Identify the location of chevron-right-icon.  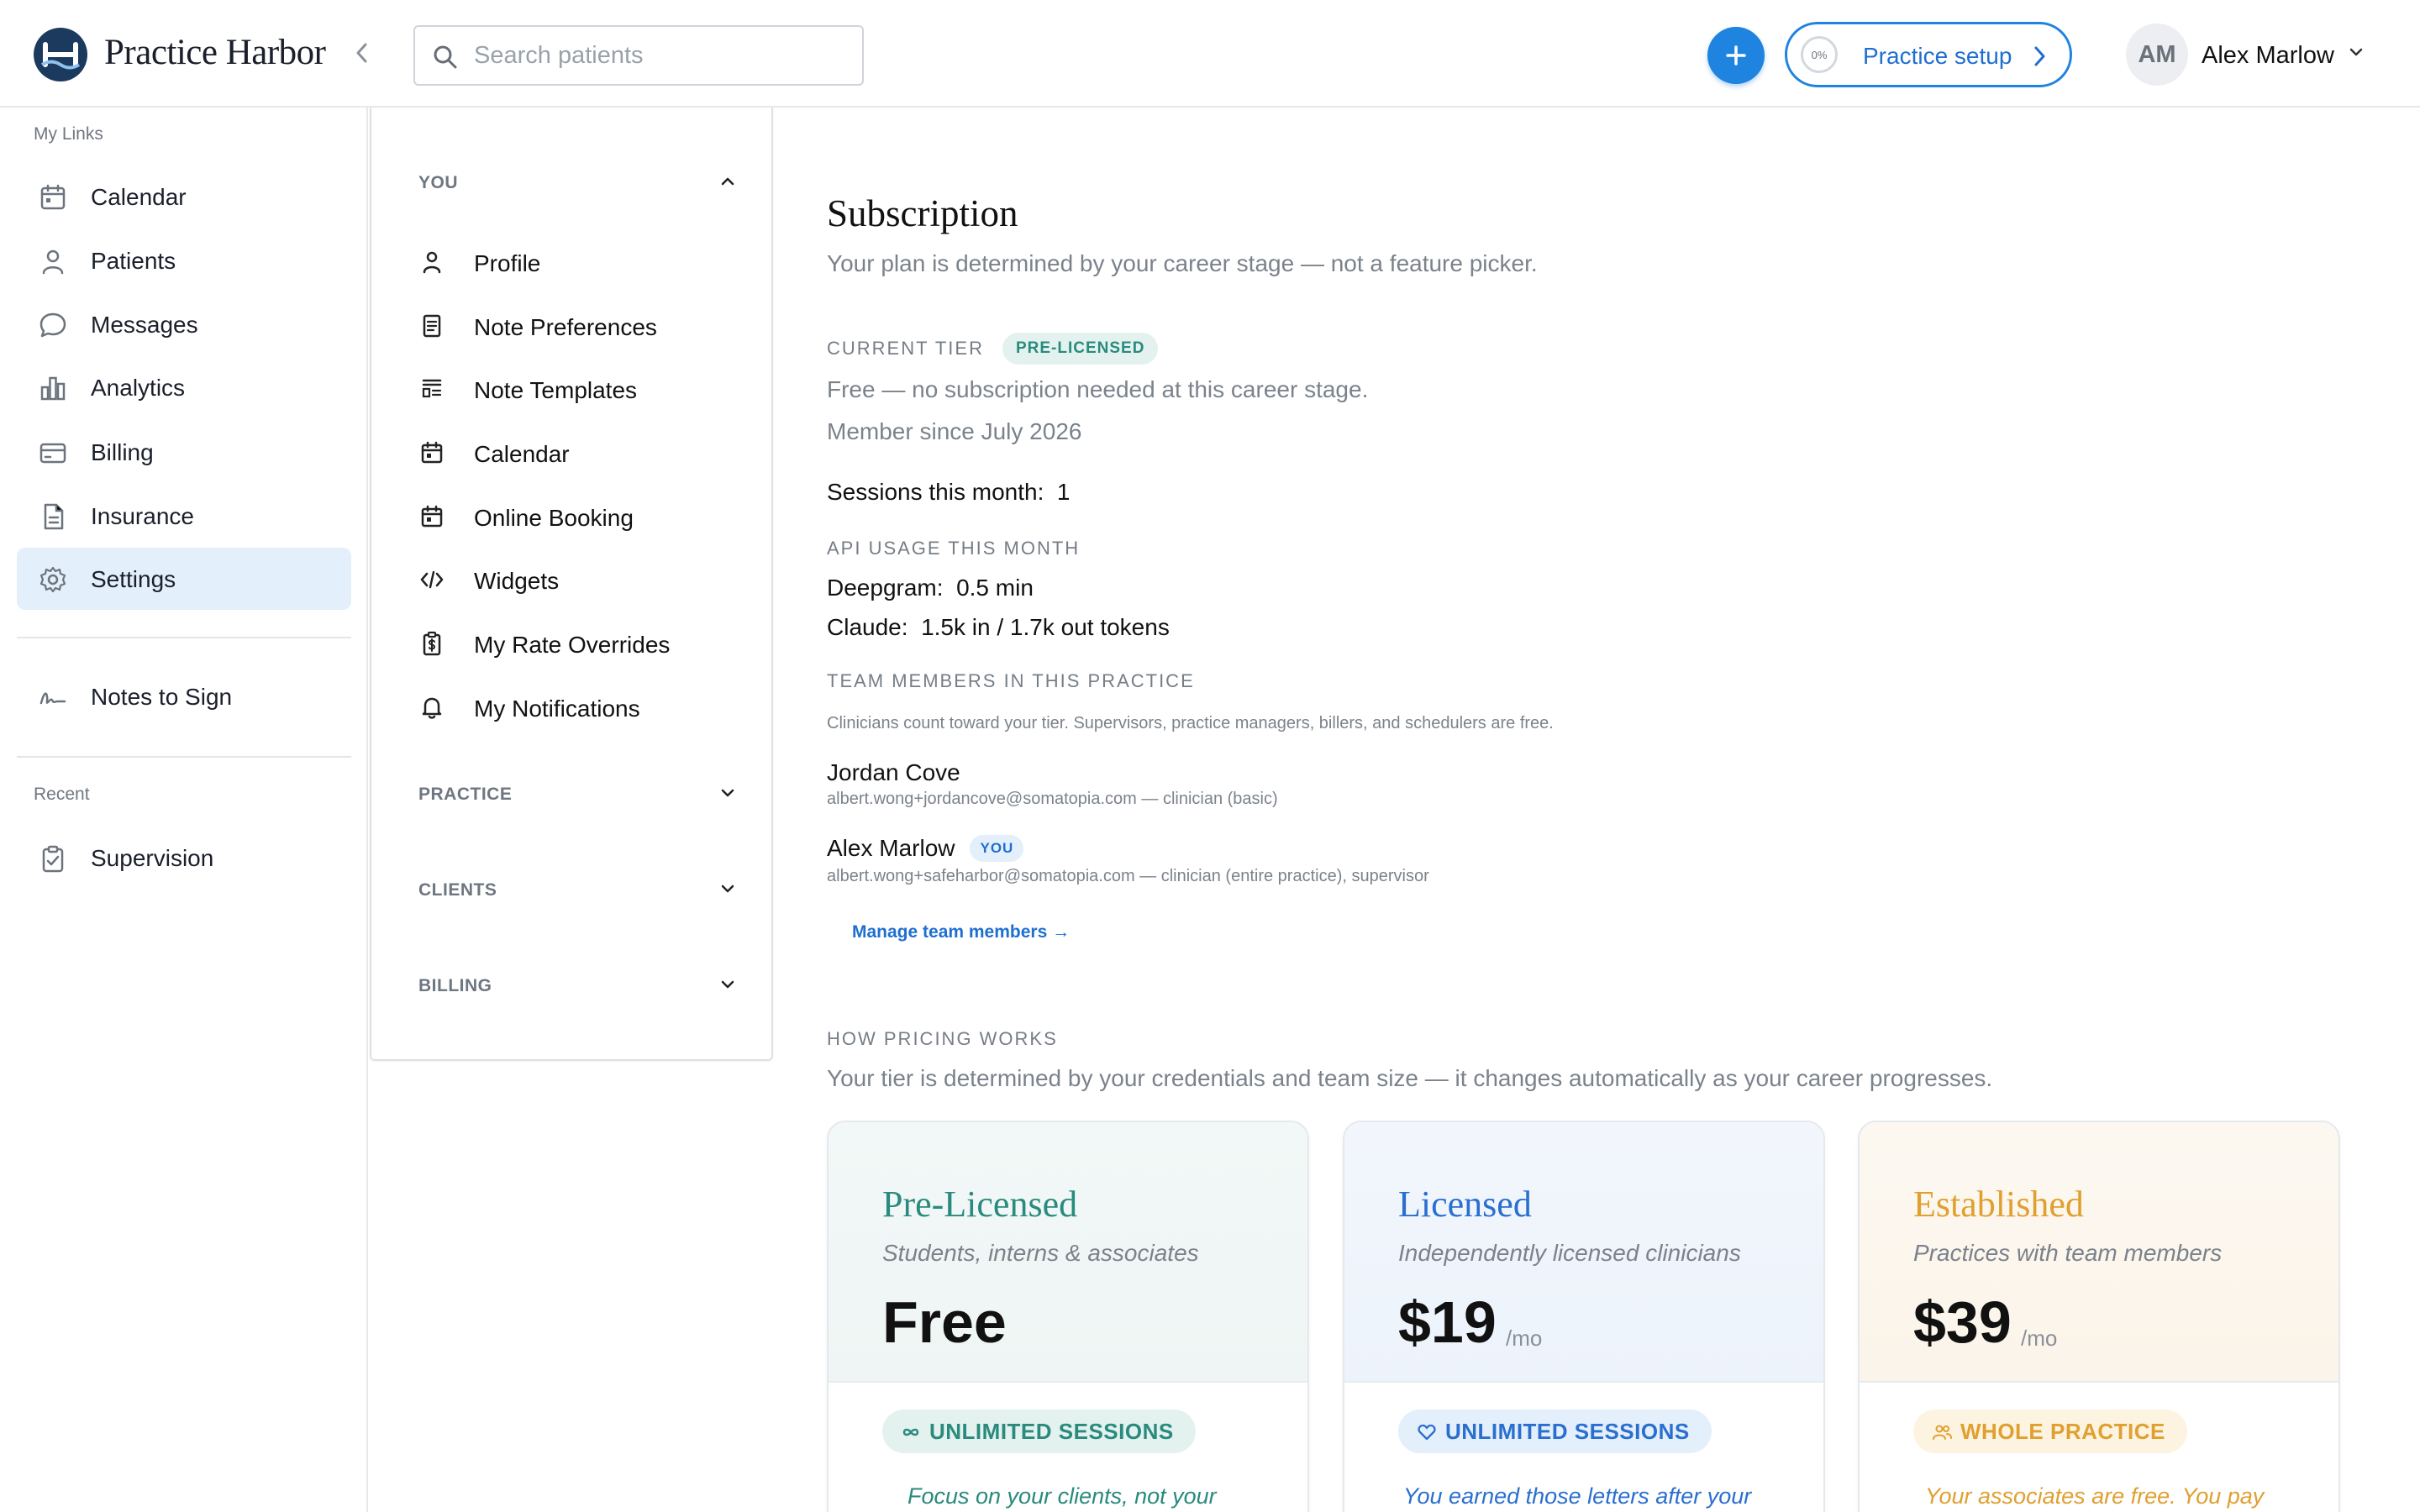
(2040, 56).